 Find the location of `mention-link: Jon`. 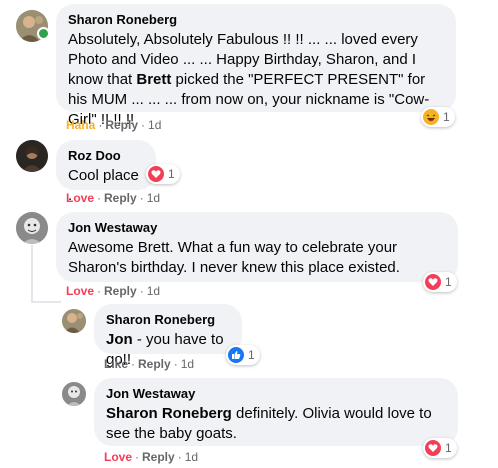

mention-link: Jon is located at coordinates (119, 339).